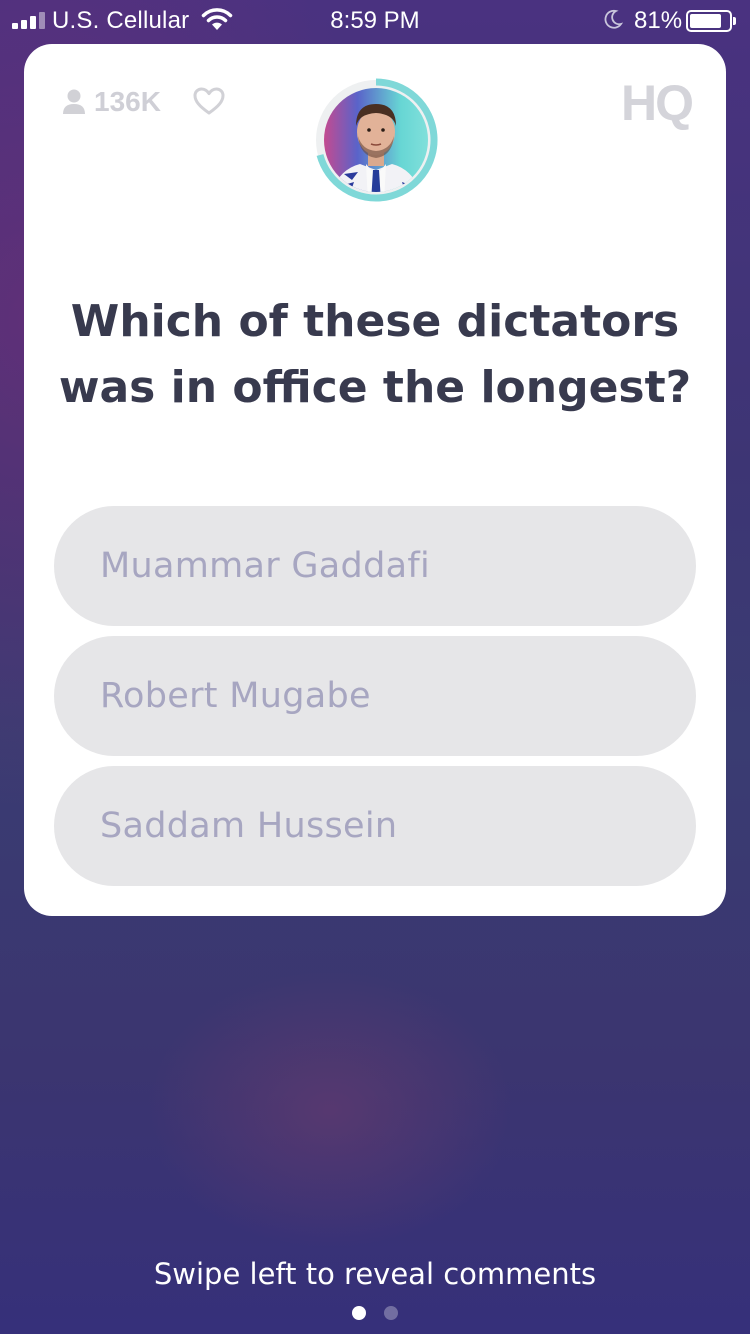 The width and height of the screenshot is (750, 1334). I want to click on answer-option: Saddam Hussein, so click(375, 826).